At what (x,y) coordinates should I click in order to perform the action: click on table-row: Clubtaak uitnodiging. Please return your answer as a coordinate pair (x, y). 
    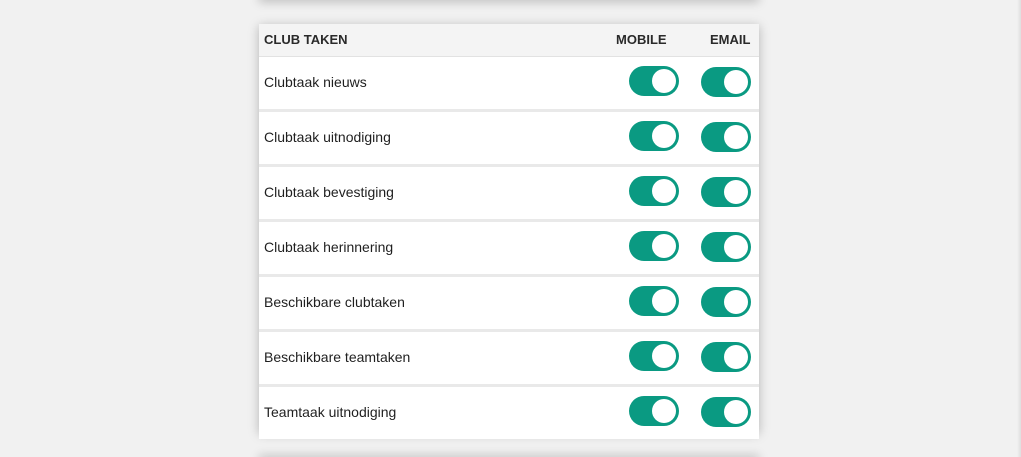
    Looking at the image, I should click on (509, 139).